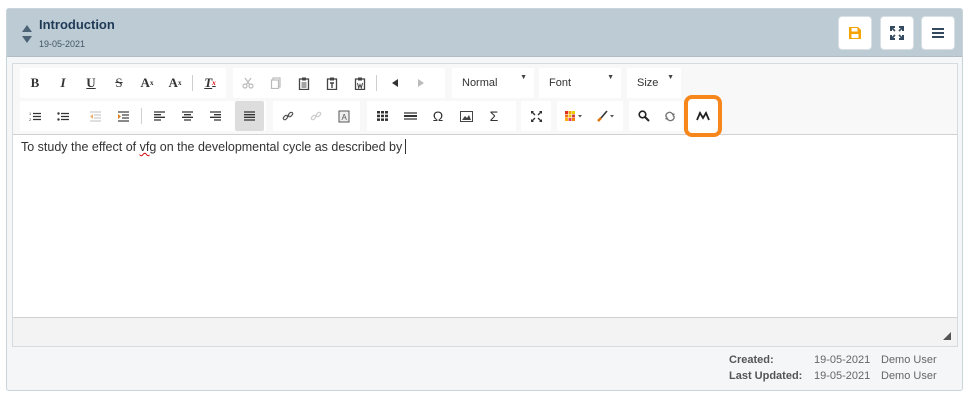 Image resolution: width=969 pixels, height=398 pixels. I want to click on menu-icon, so click(938, 33).